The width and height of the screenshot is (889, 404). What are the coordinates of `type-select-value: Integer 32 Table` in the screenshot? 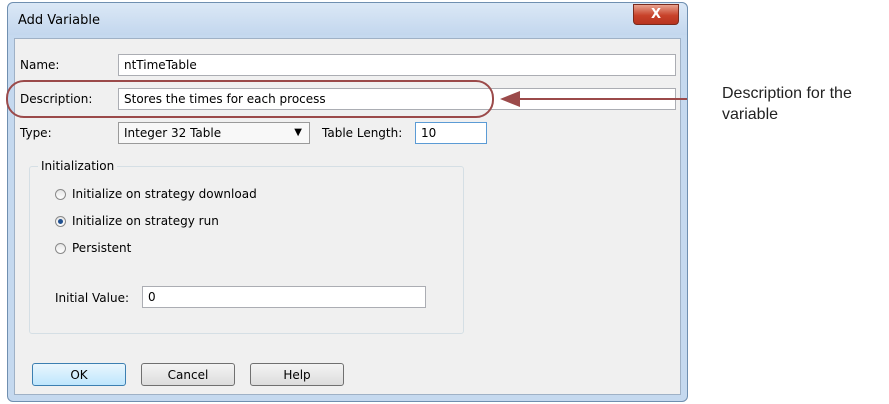 It's located at (173, 133).